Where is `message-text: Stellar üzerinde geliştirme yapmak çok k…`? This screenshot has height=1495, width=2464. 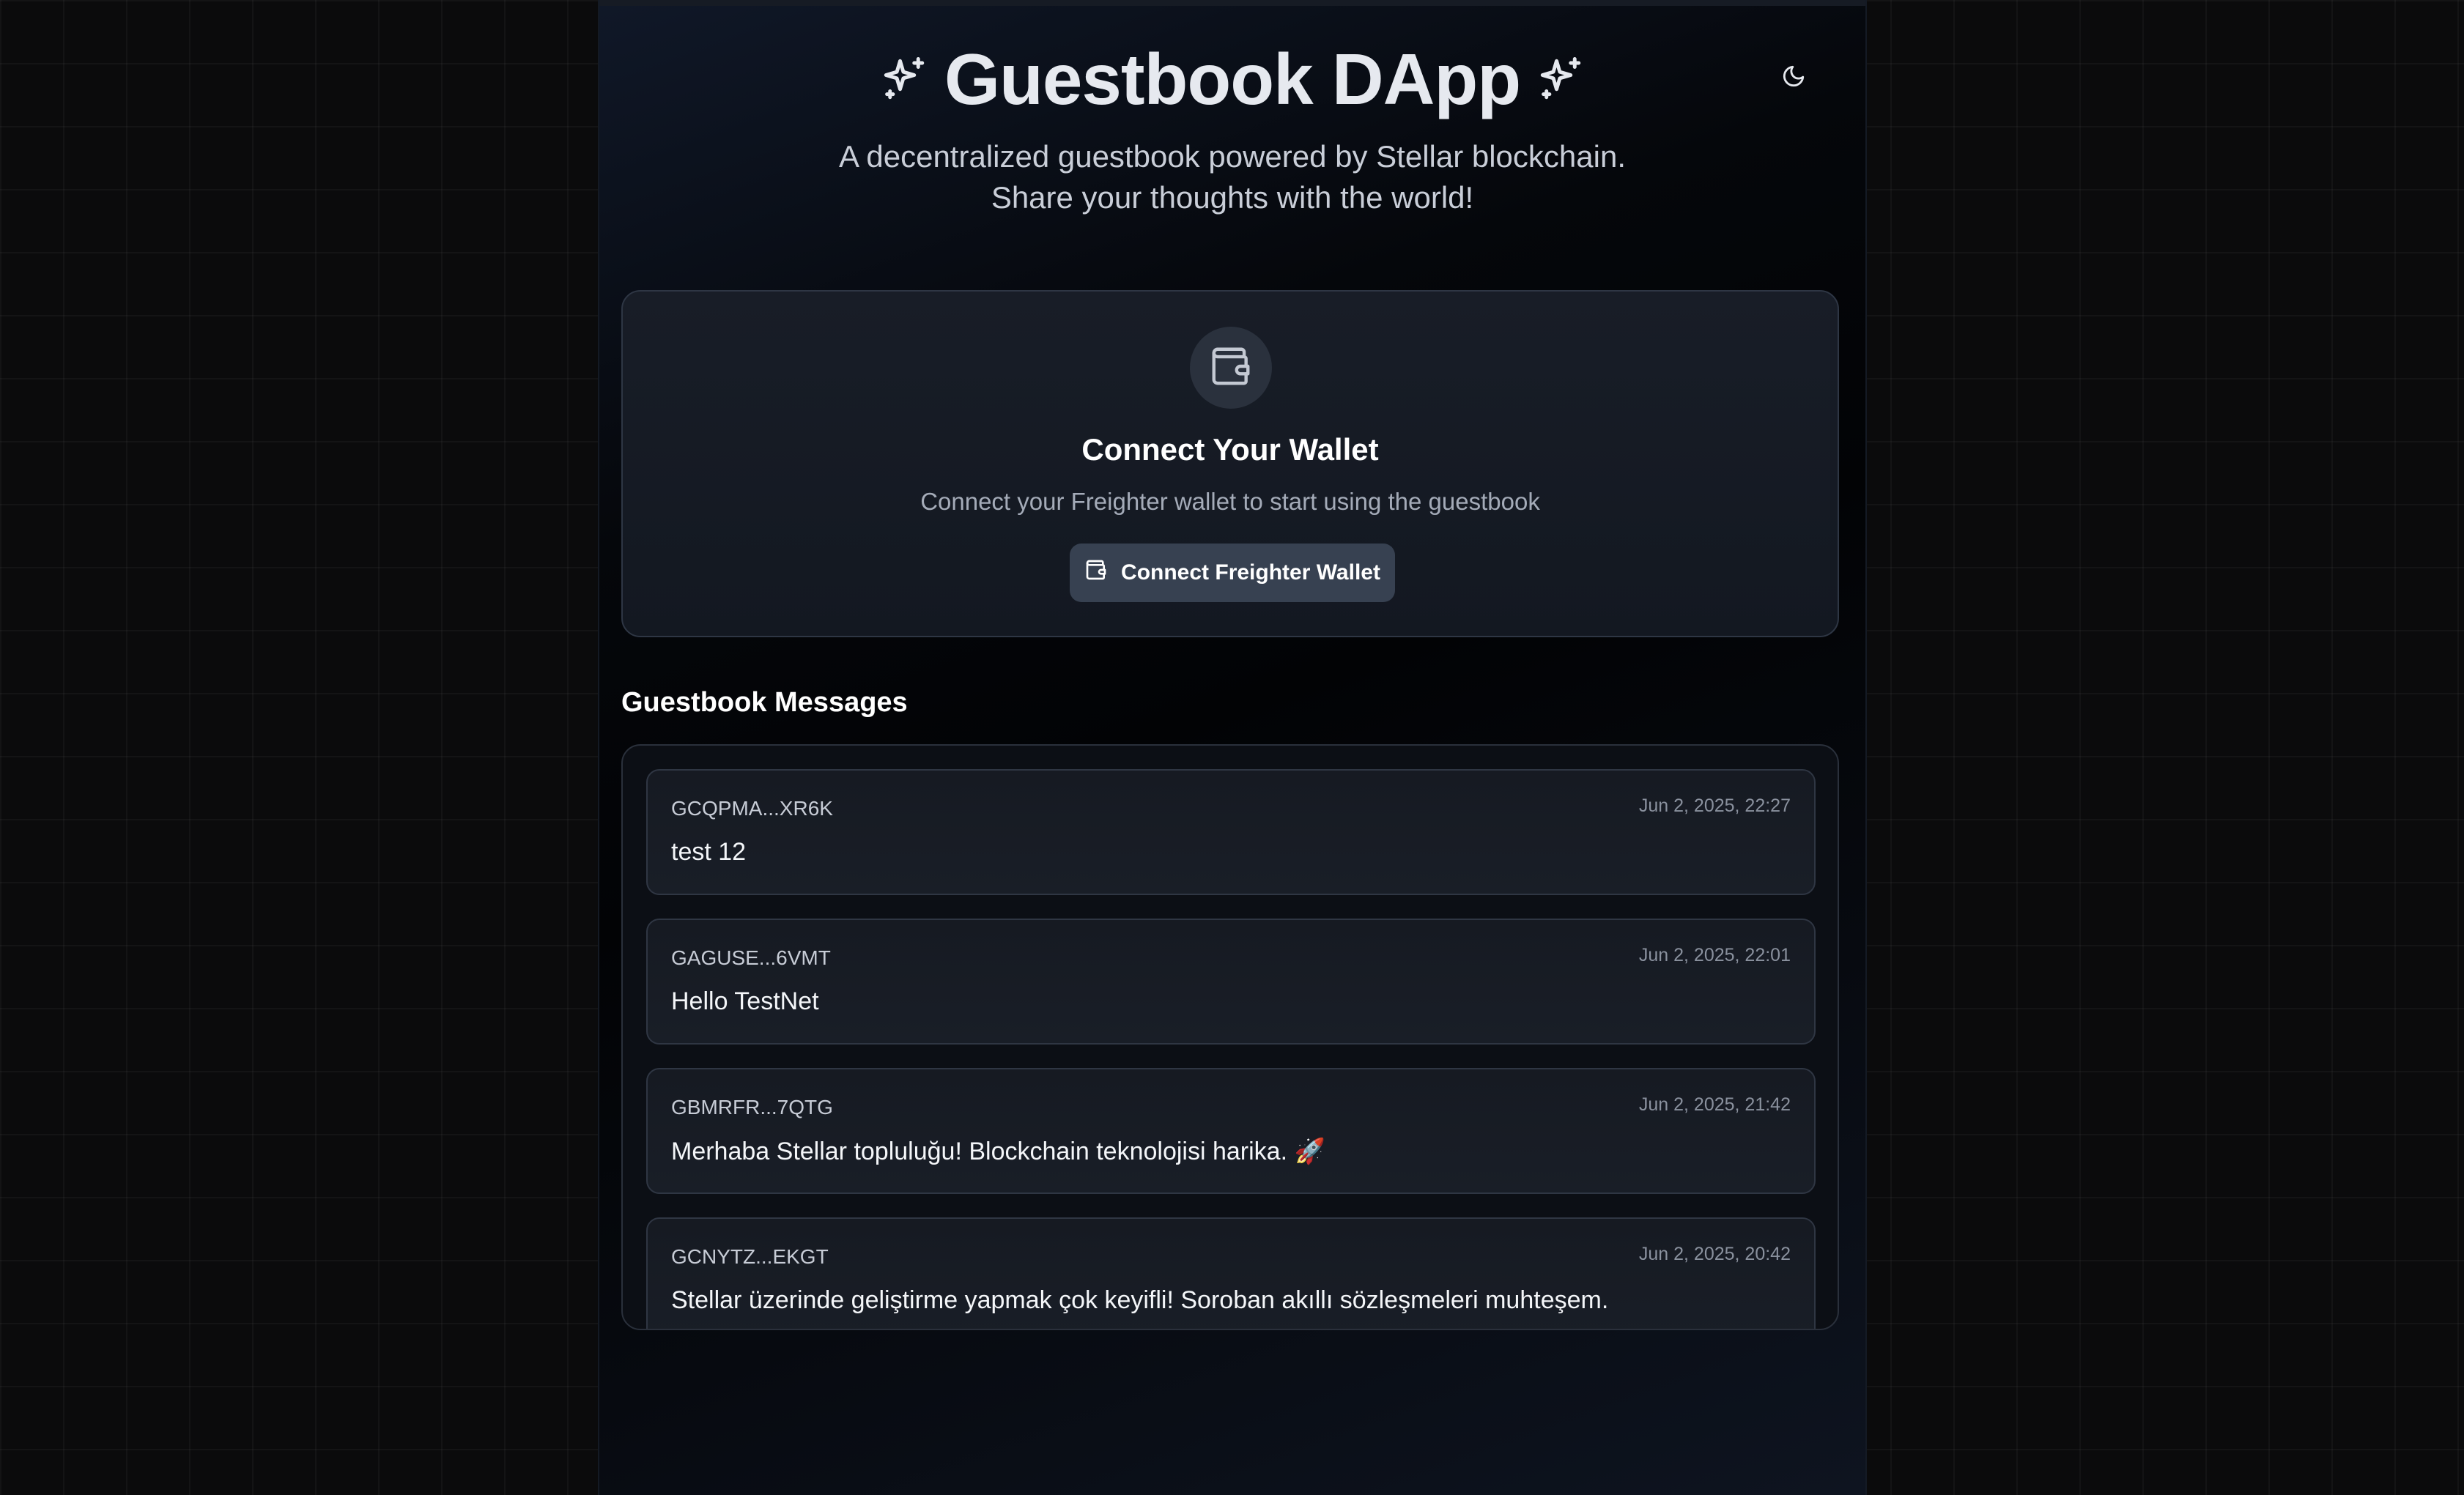 message-text: Stellar üzerinde geliştirme yapmak çok k… is located at coordinates (1140, 1300).